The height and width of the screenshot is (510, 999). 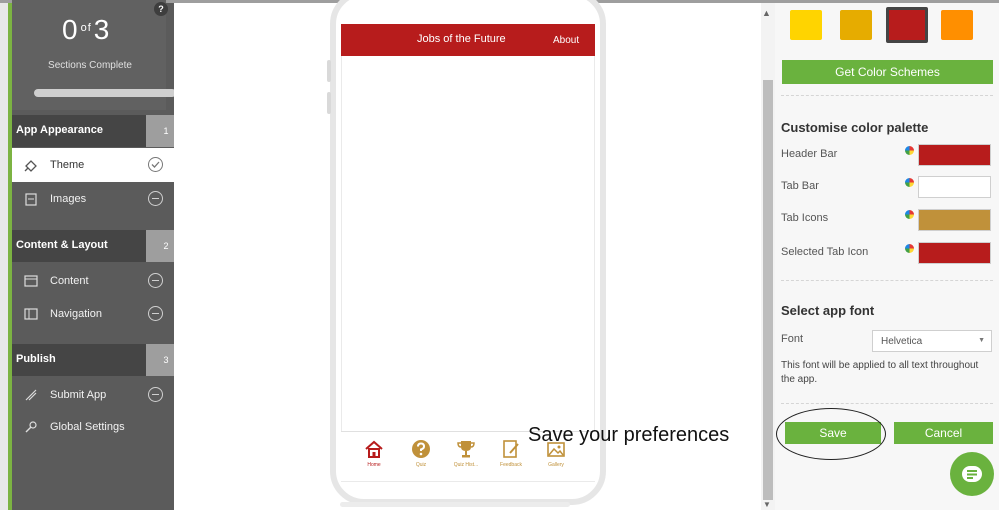 What do you see at coordinates (511, 465) in the screenshot?
I see `tab-label: Feedback` at bounding box center [511, 465].